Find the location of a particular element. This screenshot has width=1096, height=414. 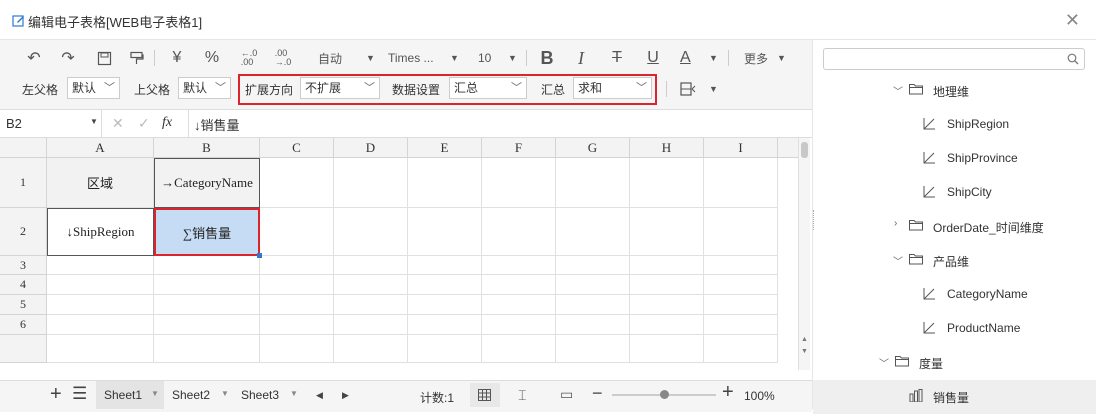

cell-B1: →CategoryName is located at coordinates (207, 183).